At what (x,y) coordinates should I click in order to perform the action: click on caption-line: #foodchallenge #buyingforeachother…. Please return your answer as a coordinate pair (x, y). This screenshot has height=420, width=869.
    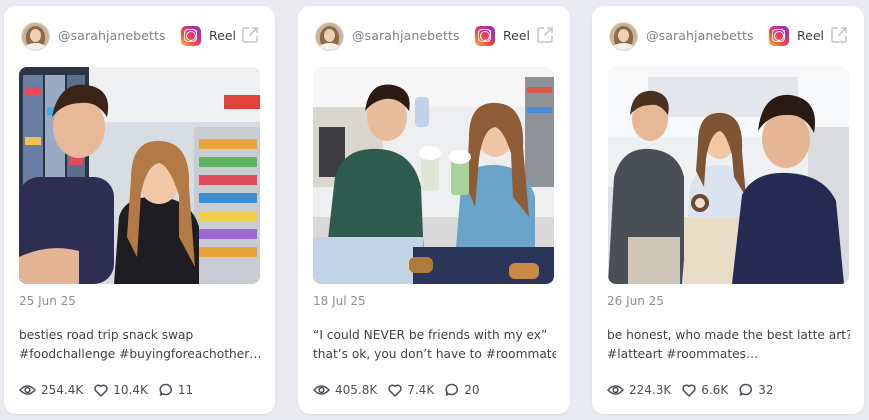
    Looking at the image, I should click on (140, 354).